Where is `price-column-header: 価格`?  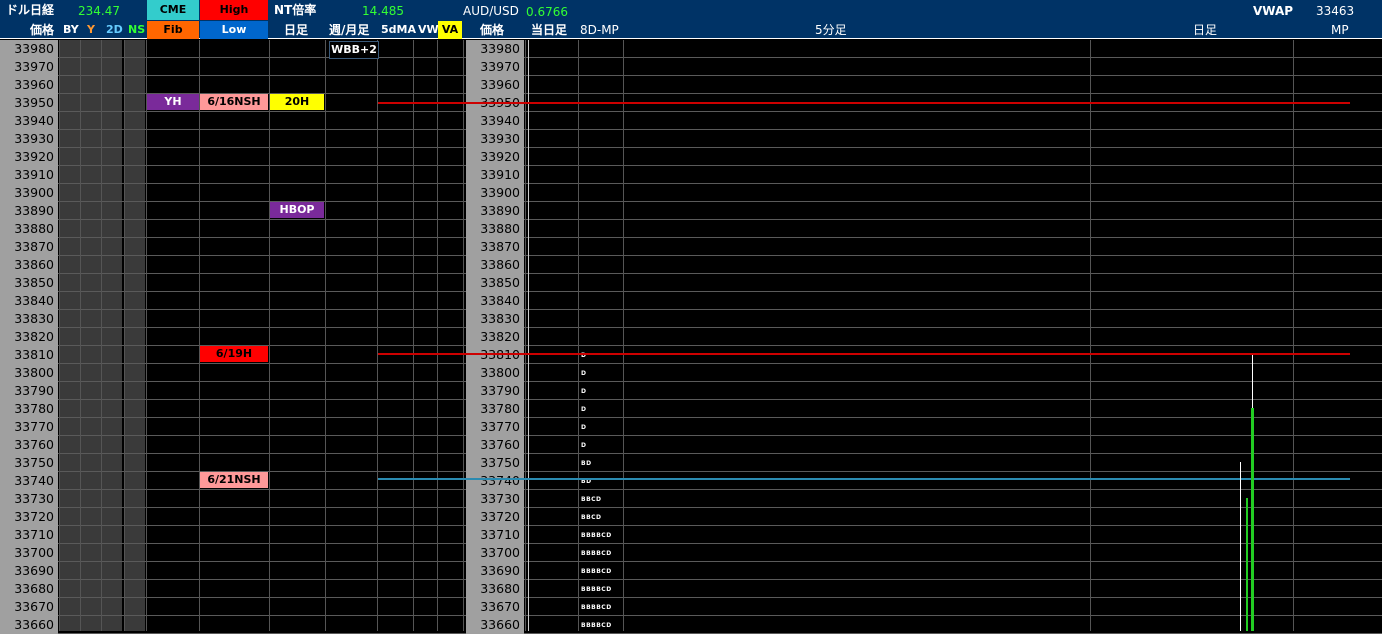
price-column-header: 価格 is located at coordinates (42, 30).